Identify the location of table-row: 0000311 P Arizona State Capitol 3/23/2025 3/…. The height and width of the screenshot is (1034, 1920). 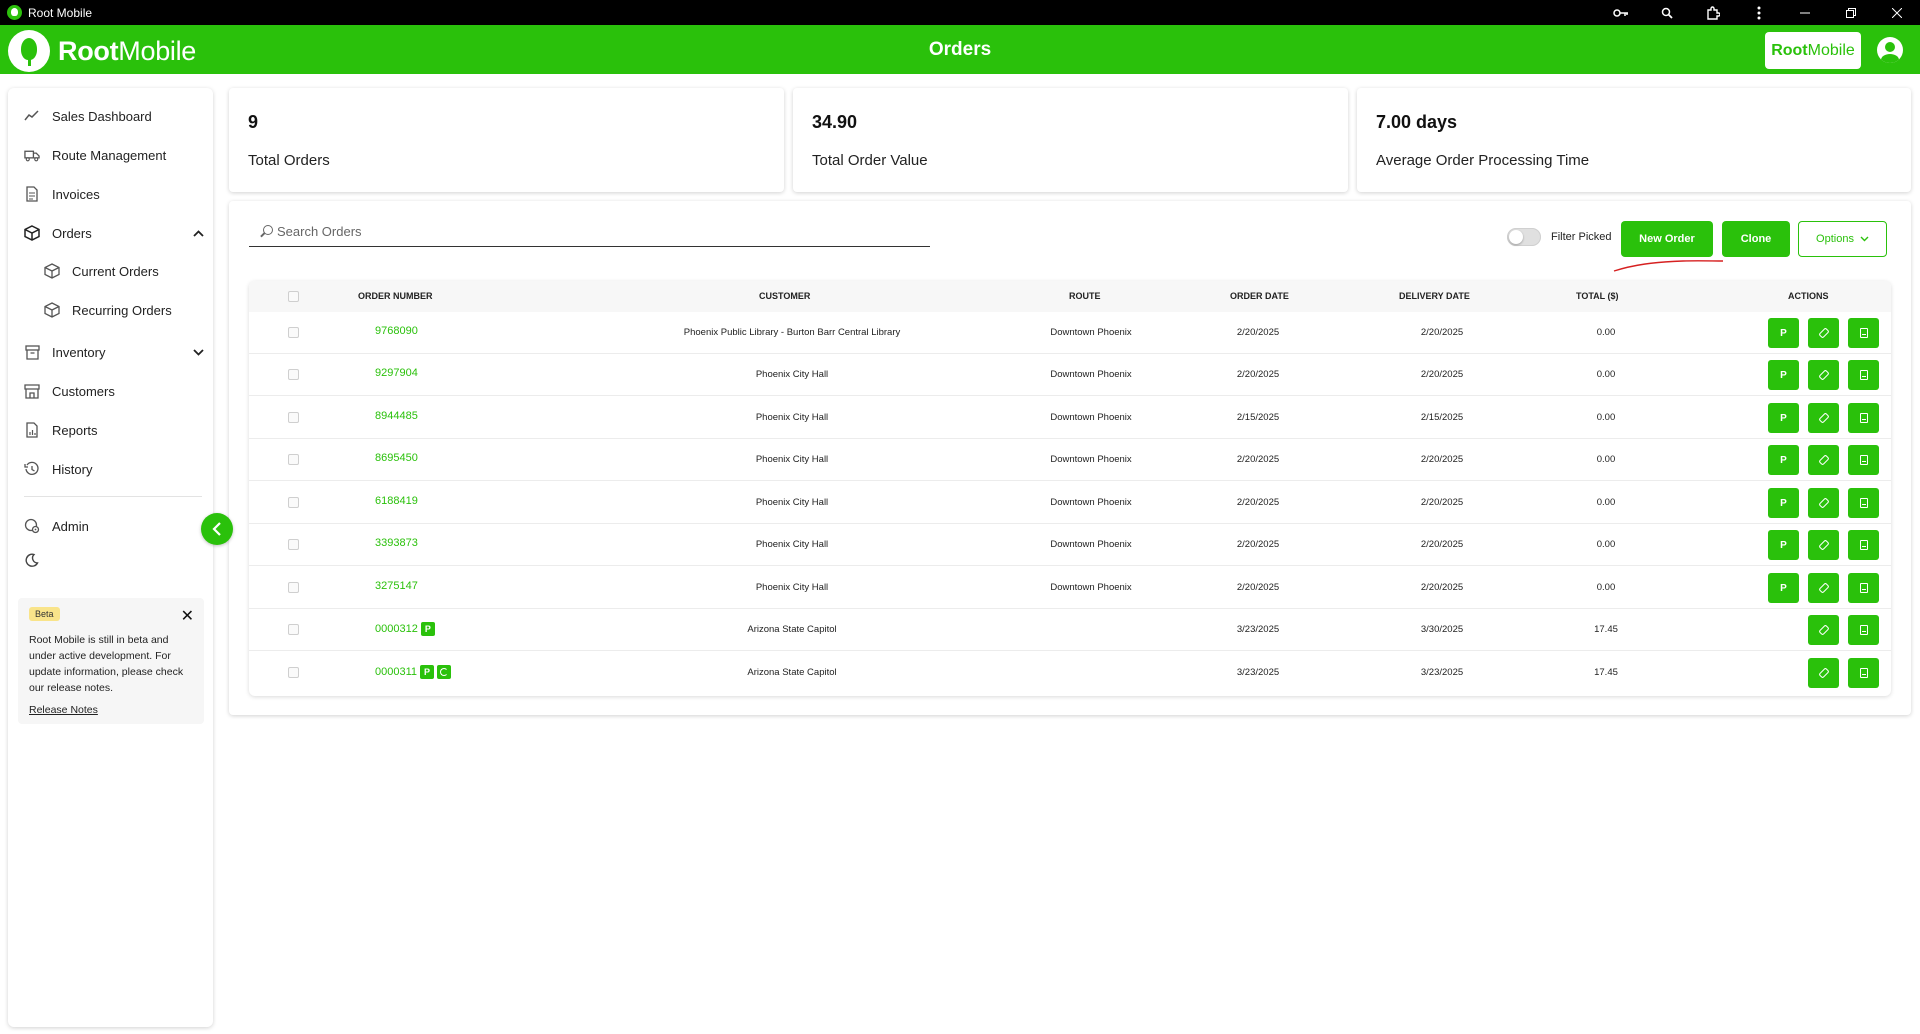
(1070, 673).